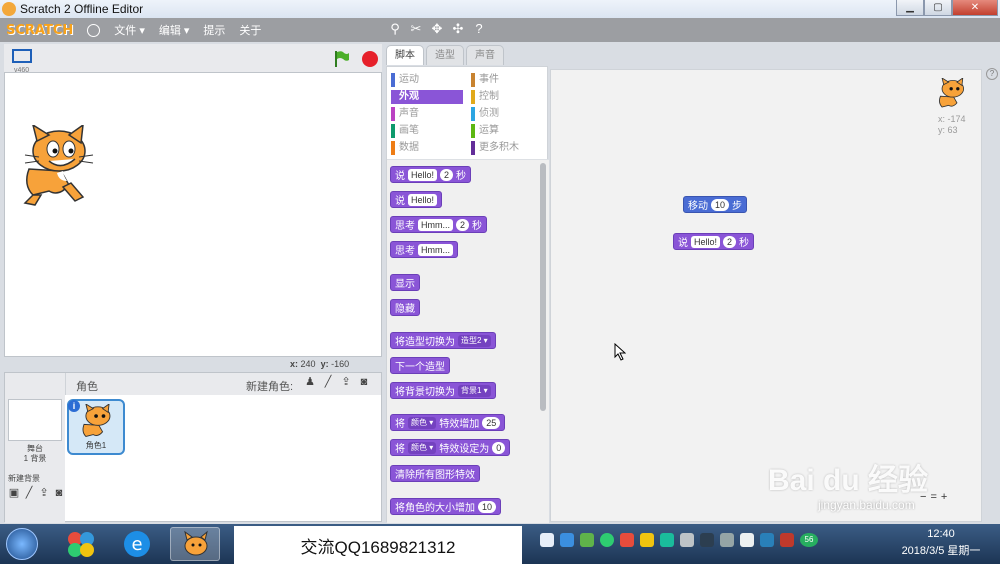 The width and height of the screenshot is (1000, 564). I want to click on category-control: 控制, so click(507, 97).